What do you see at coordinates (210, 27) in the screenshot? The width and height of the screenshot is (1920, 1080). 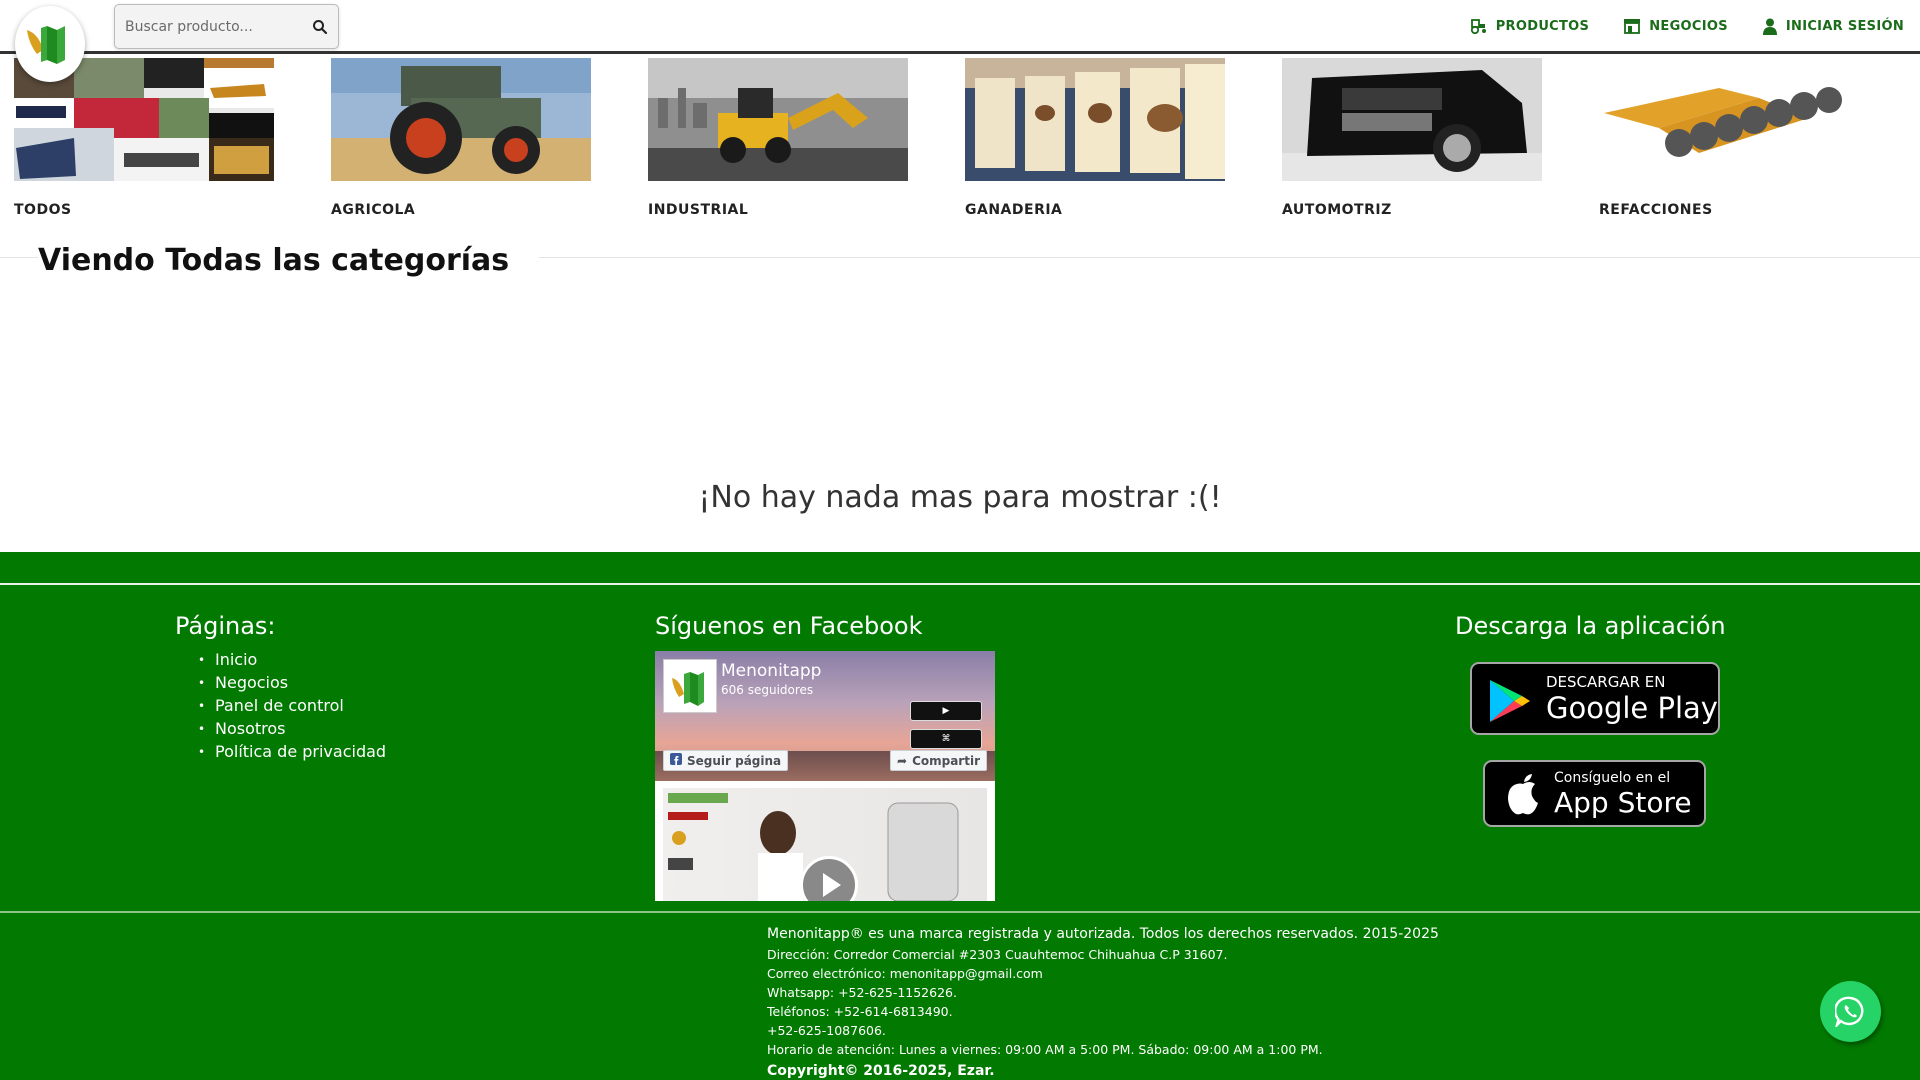 I see `search-input` at bounding box center [210, 27].